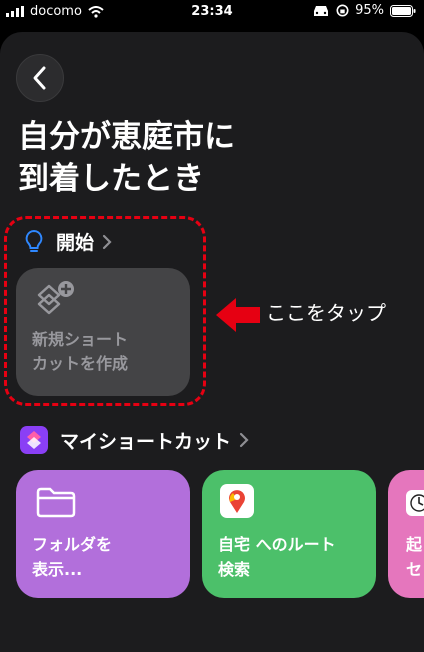 This screenshot has height=652, width=424. I want to click on card-third-line-1: 起, so click(414, 544).